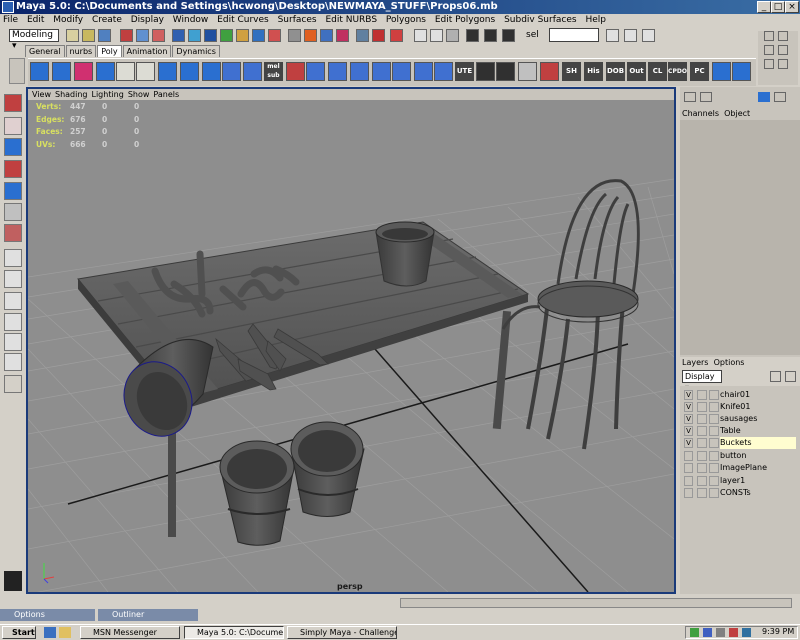  Describe the element at coordinates (13, 279) in the screenshot. I see `layout-single-pane-icon` at that location.